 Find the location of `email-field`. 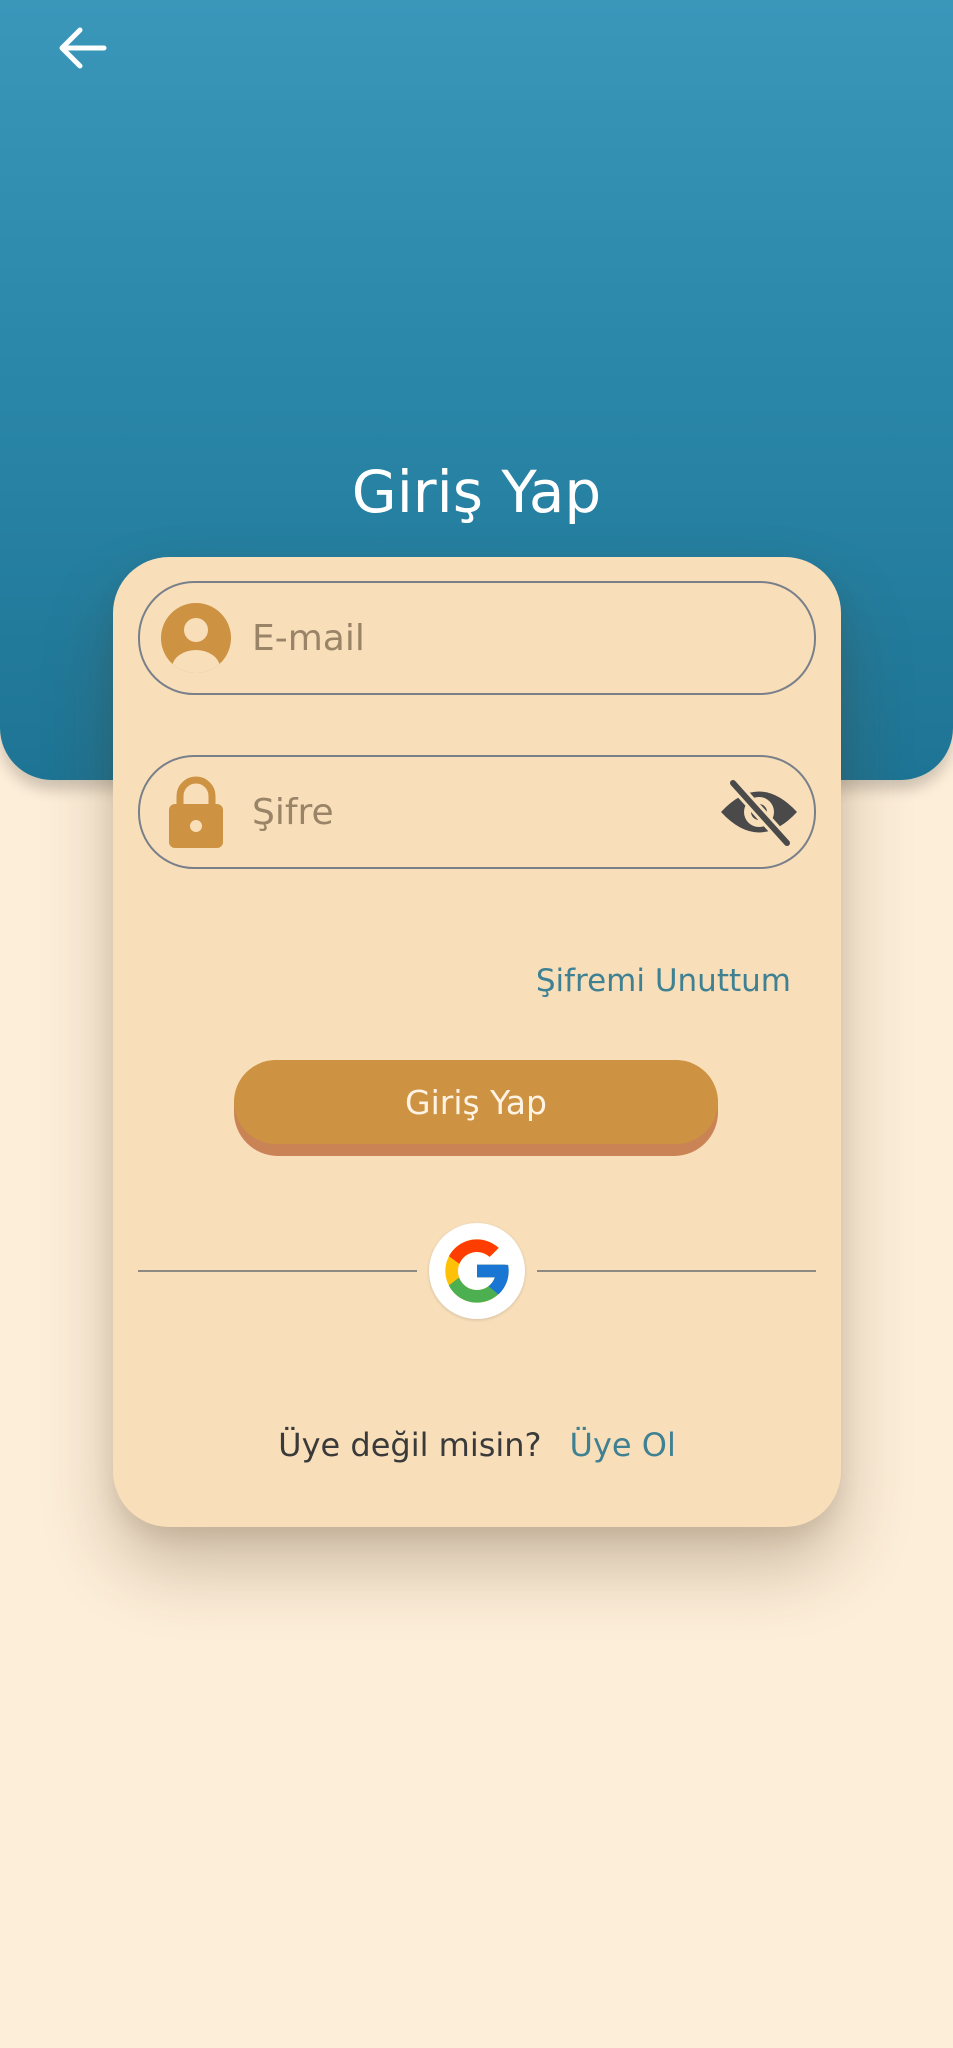

email-field is located at coordinates (477, 638).